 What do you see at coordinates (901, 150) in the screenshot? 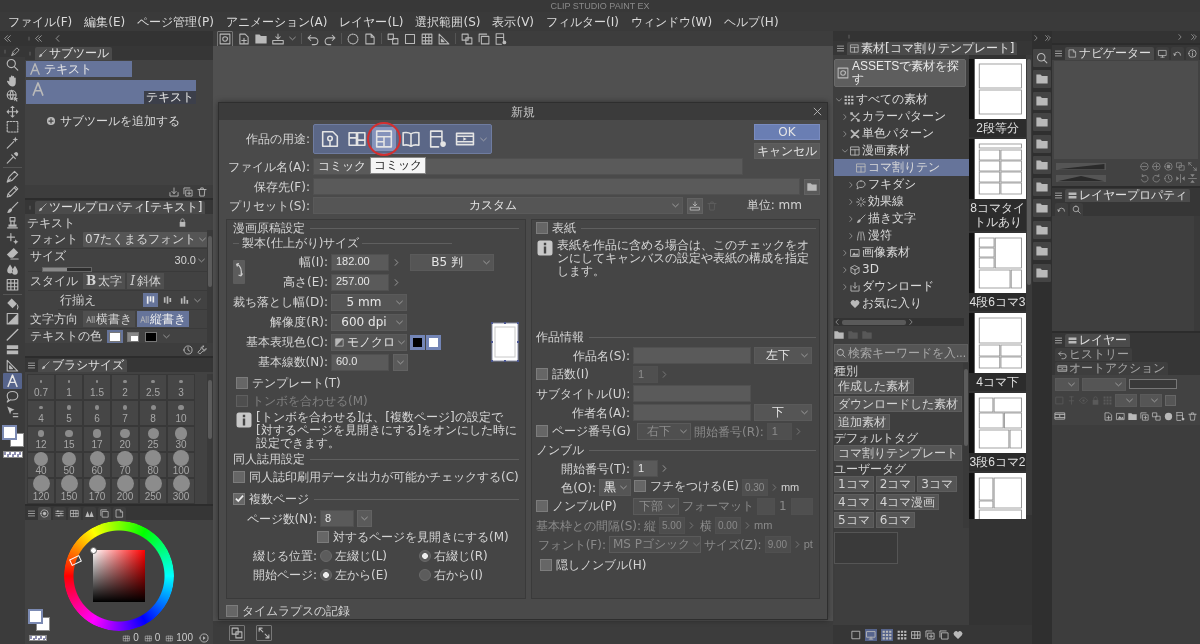
I see `tree-item: 漫画素材` at bounding box center [901, 150].